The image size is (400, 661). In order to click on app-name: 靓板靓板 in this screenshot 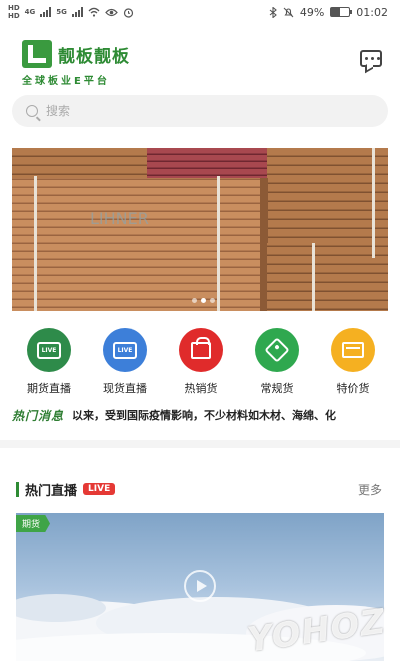, I will do `click(94, 57)`.